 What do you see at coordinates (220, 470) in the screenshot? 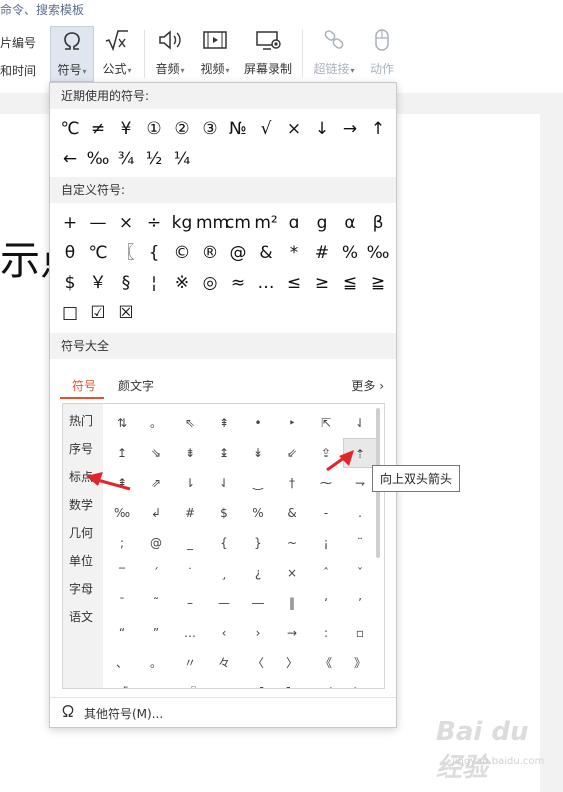
I see `annotation-arrows` at bounding box center [220, 470].